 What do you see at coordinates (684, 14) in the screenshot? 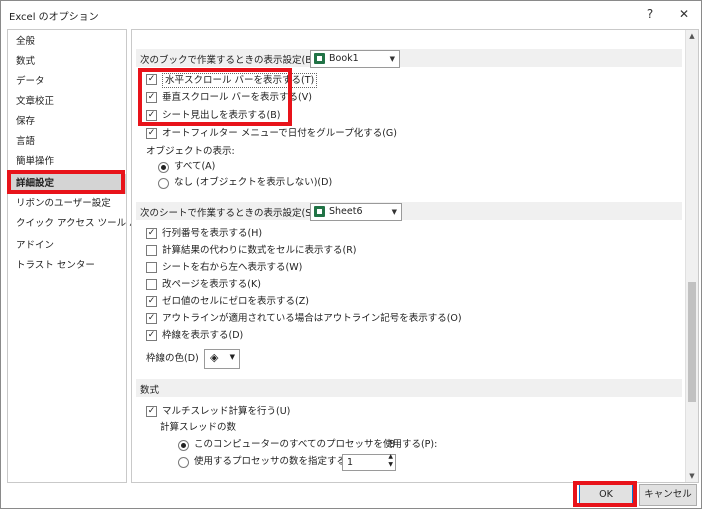
I see `close-button: ✕` at bounding box center [684, 14].